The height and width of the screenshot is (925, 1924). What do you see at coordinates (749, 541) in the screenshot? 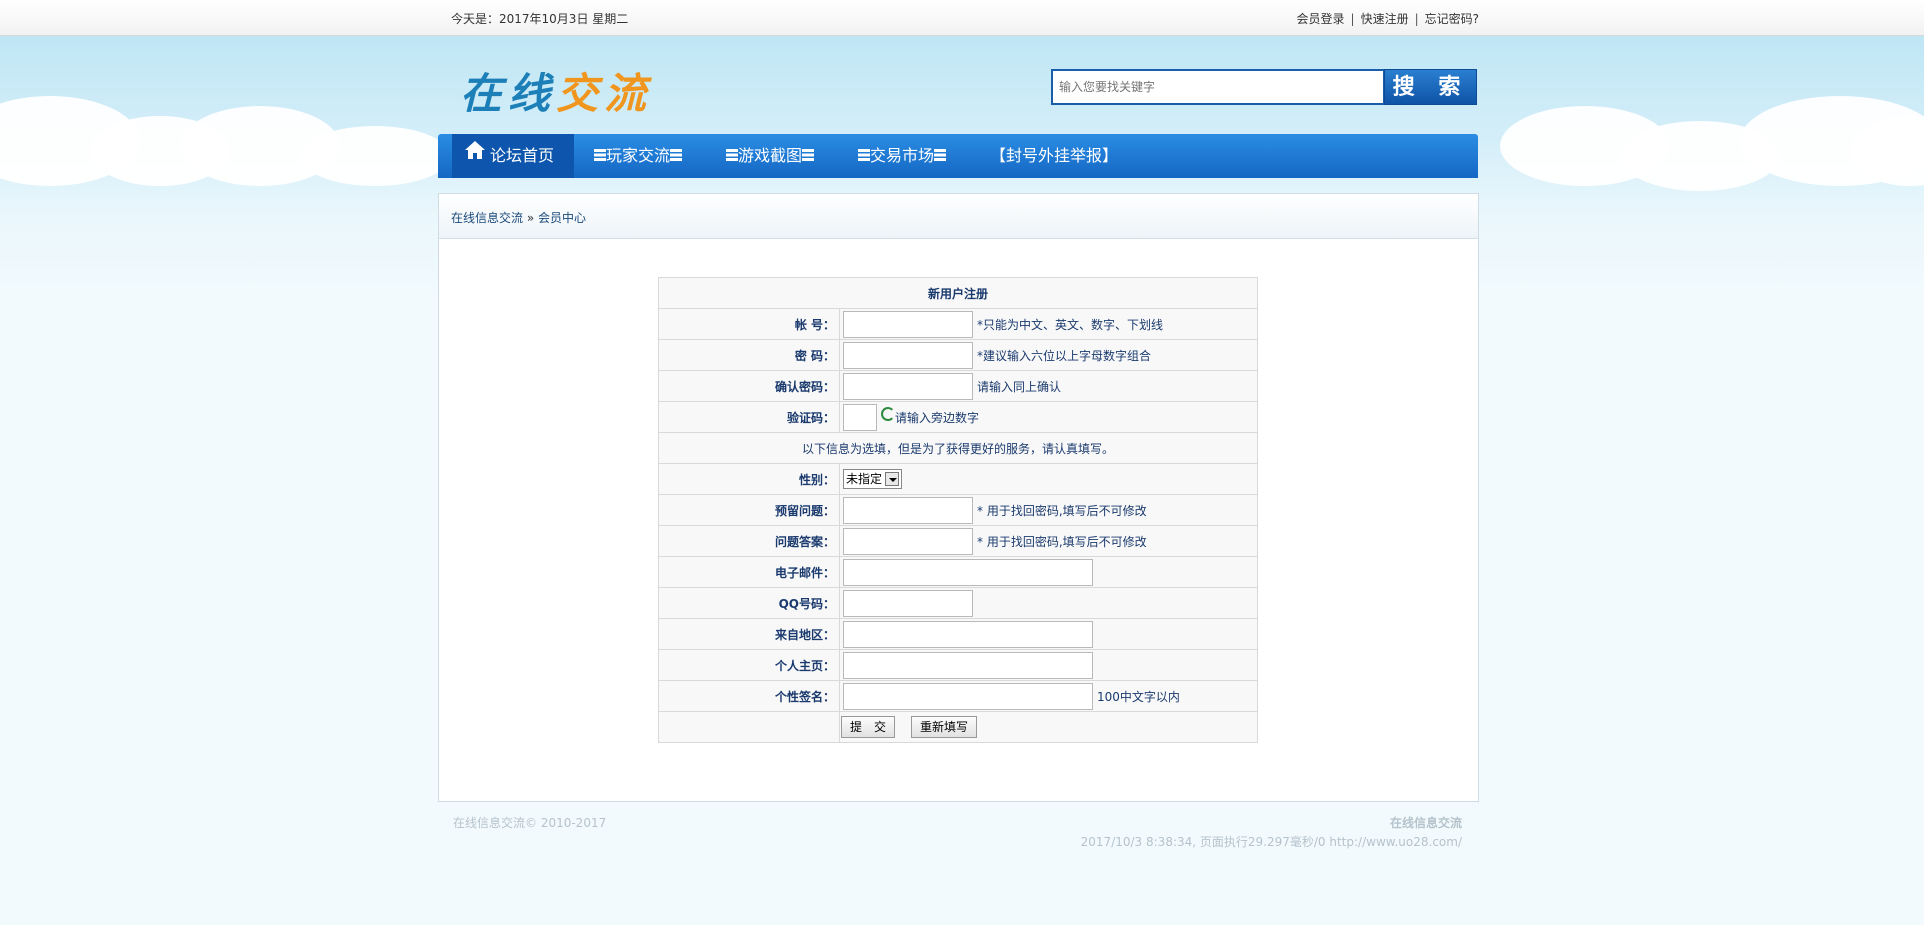
I see `security-answer-label: 问题答案：` at bounding box center [749, 541].